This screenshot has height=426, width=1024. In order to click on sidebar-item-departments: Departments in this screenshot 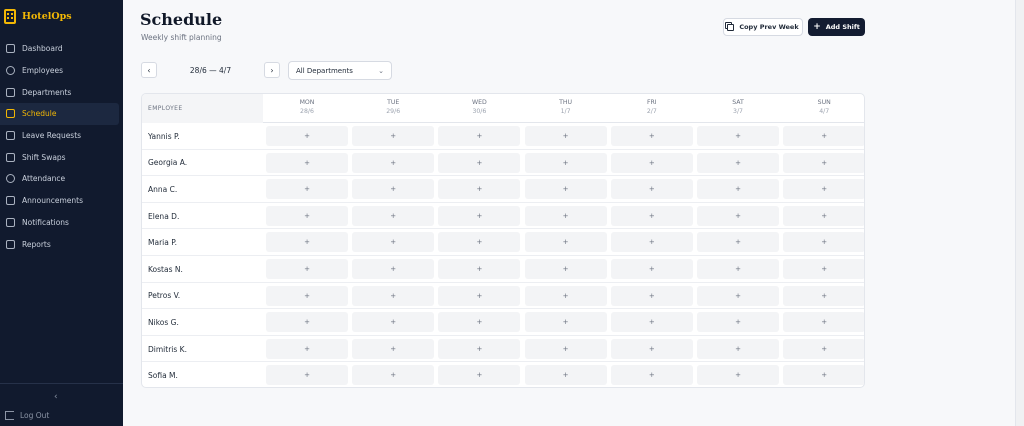, I will do `click(61, 92)`.